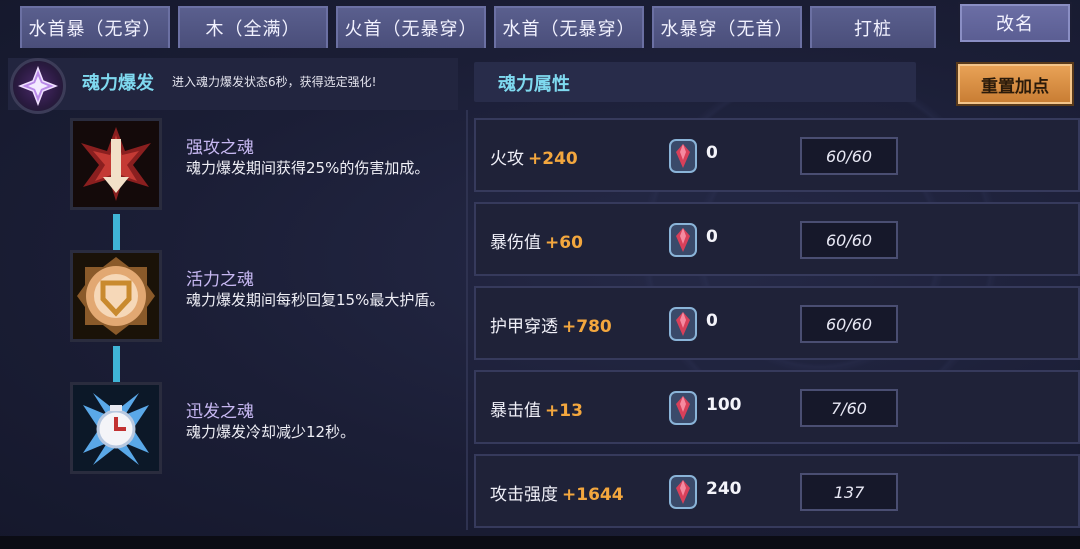  What do you see at coordinates (220, 412) in the screenshot?
I see `swift-soul-name: 迅发之魂` at bounding box center [220, 412].